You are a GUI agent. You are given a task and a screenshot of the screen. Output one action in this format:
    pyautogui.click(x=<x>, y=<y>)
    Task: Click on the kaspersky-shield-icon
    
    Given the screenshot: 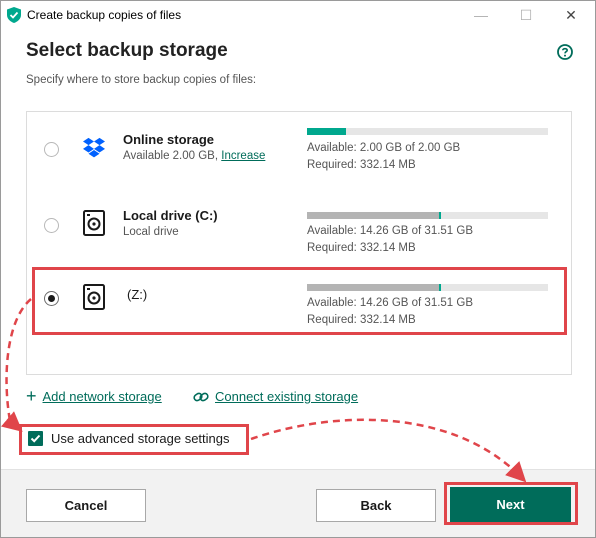 What is the action you would take?
    pyautogui.click(x=14, y=15)
    